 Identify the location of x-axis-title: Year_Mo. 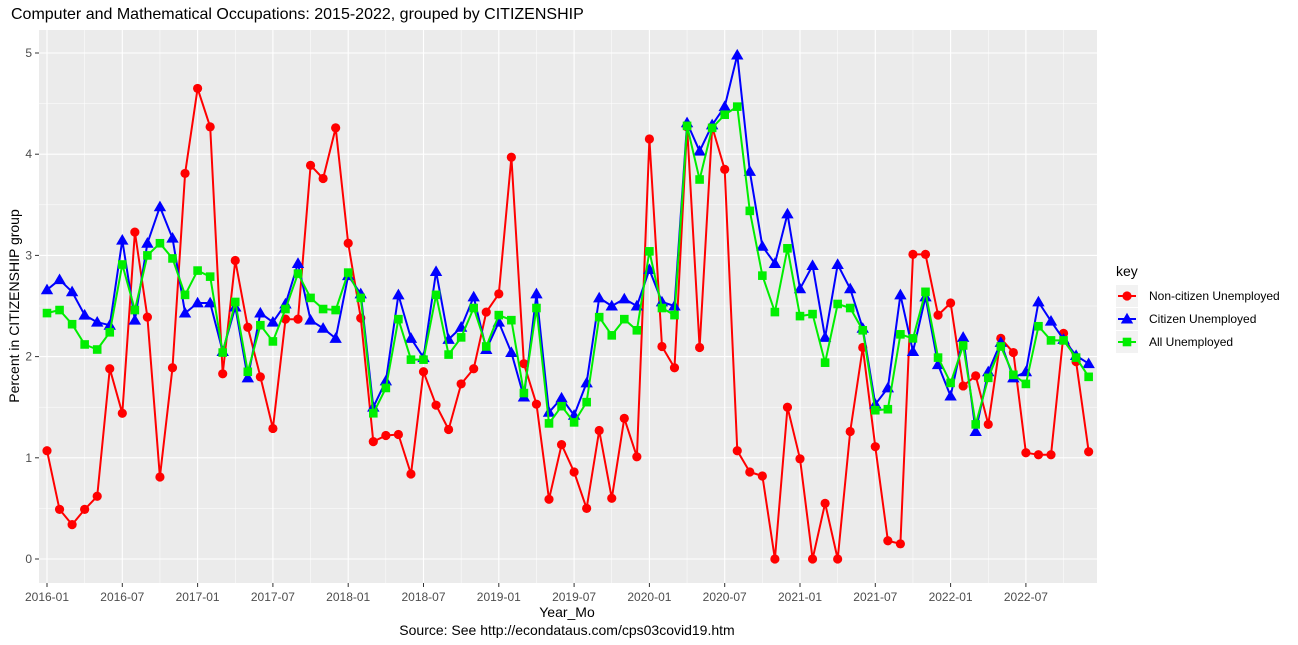
(567, 612).